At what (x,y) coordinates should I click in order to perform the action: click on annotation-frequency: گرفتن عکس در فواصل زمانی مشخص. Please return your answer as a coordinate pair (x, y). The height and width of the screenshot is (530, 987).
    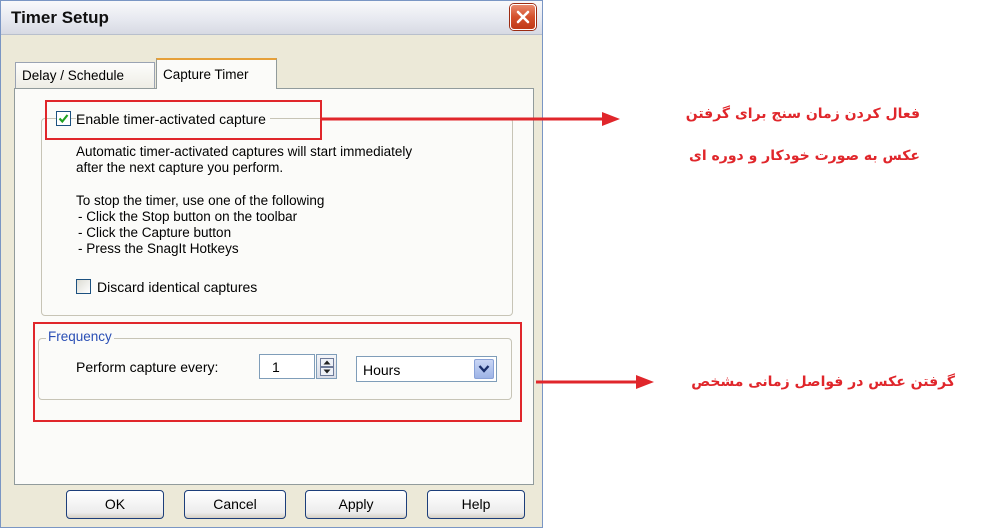
    Looking at the image, I should click on (823, 382).